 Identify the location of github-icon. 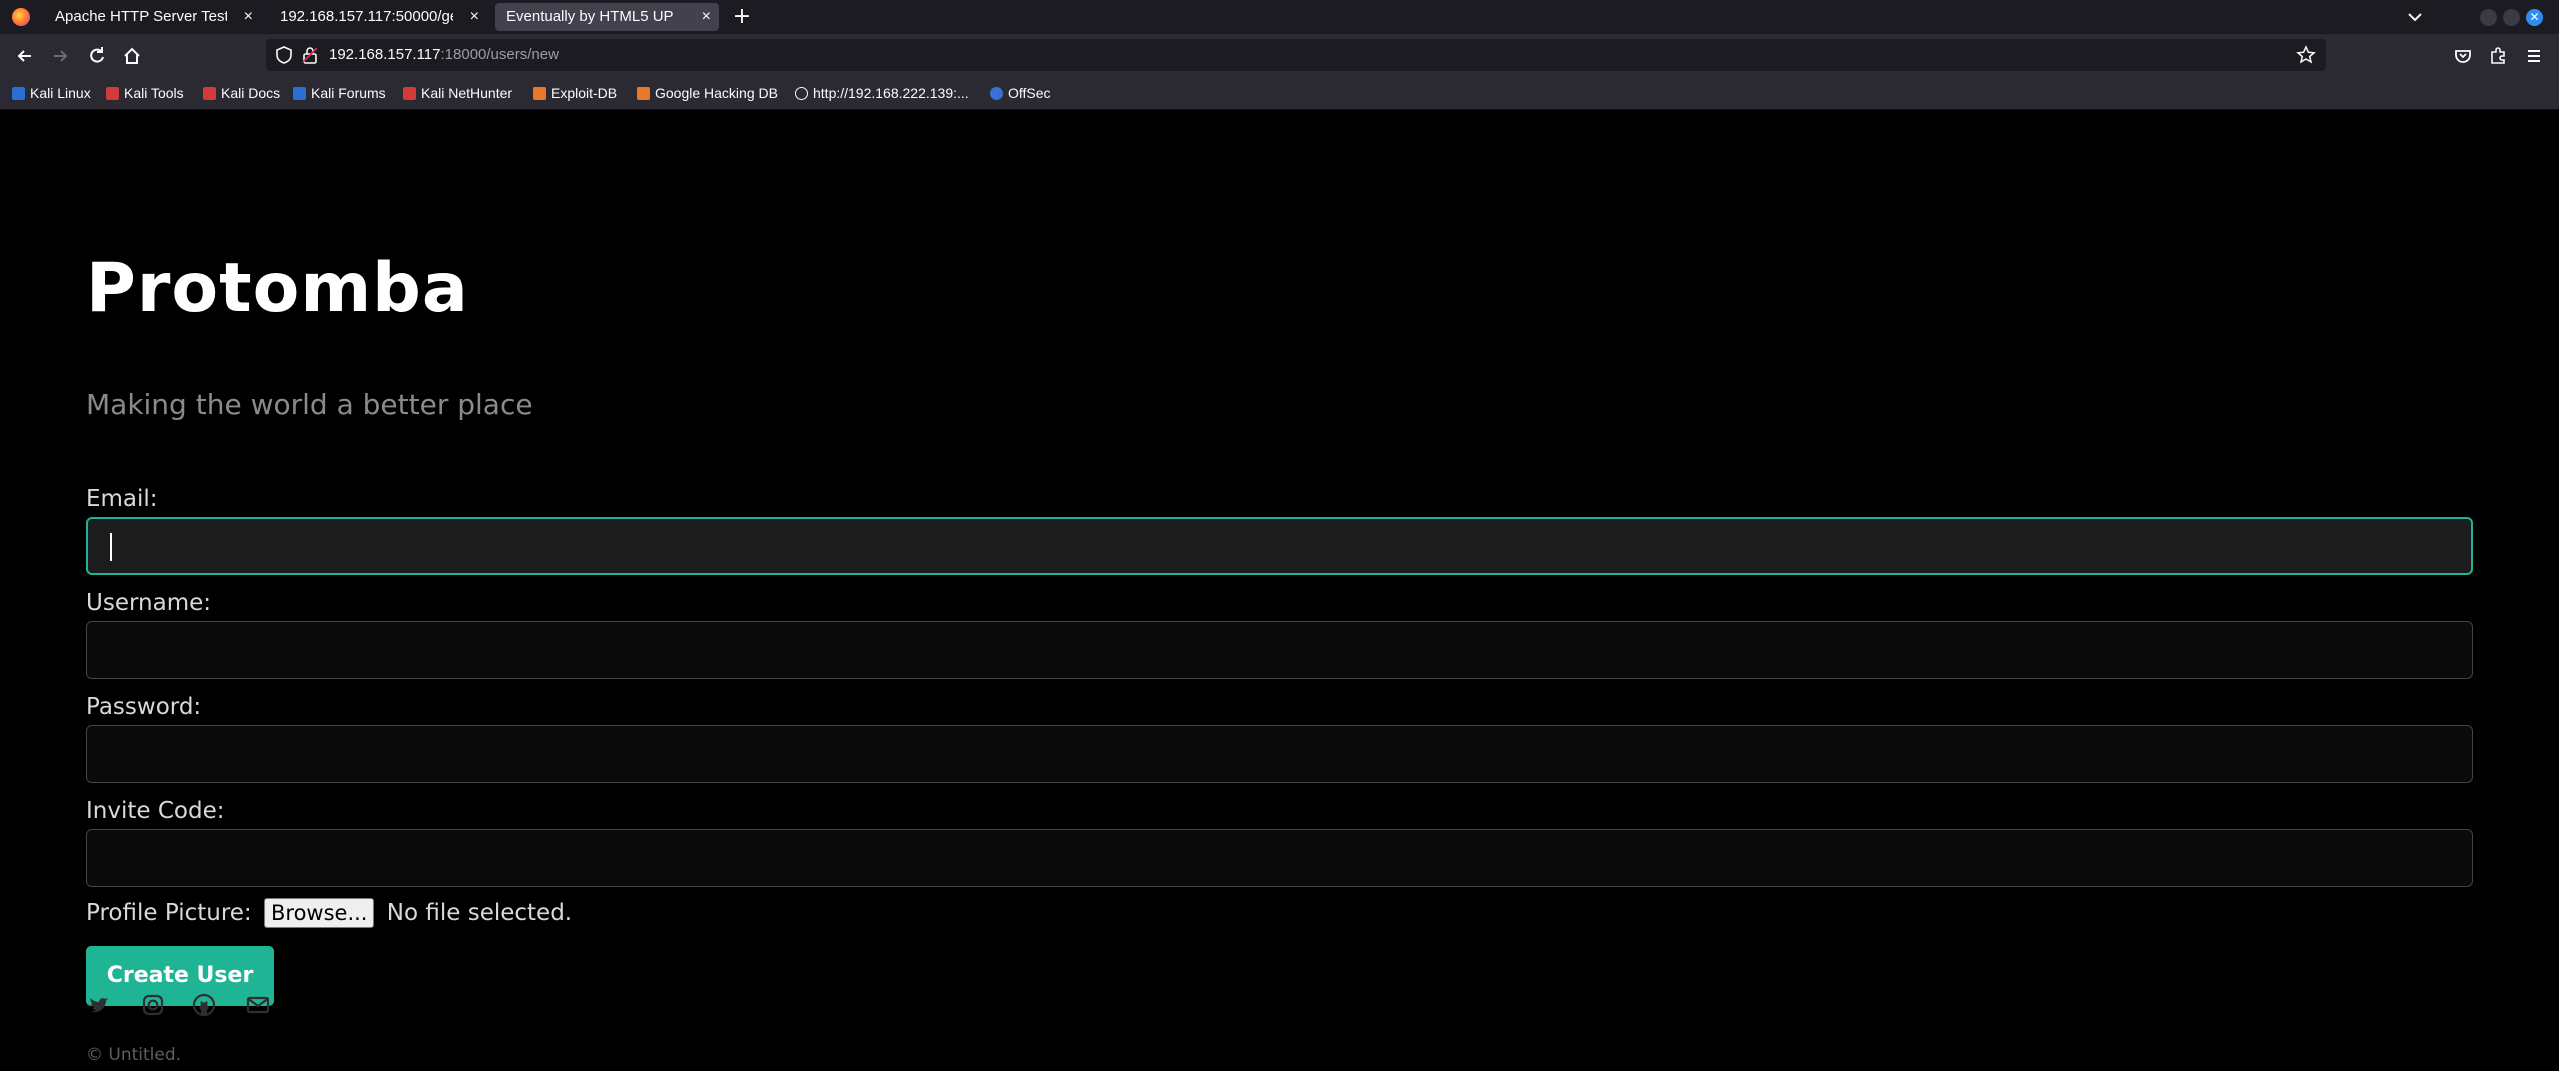
(204, 1005).